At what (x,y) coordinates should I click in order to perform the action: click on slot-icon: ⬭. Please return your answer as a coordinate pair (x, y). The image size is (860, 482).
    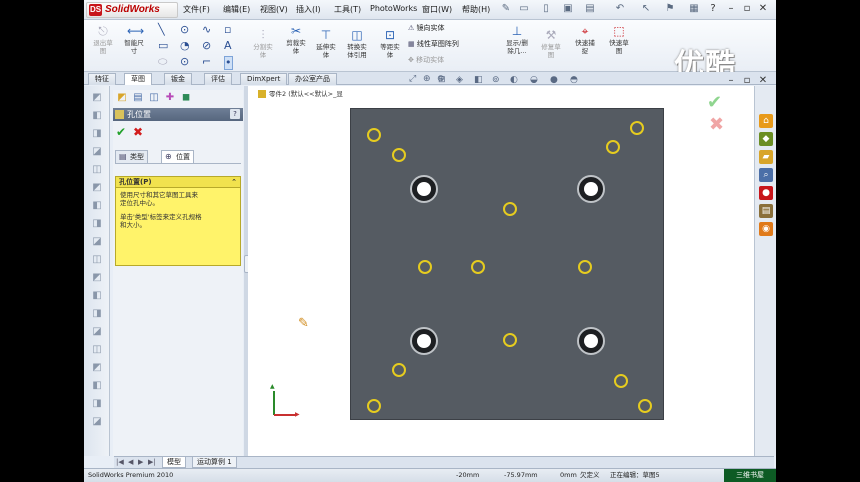
    Looking at the image, I should click on (162, 62).